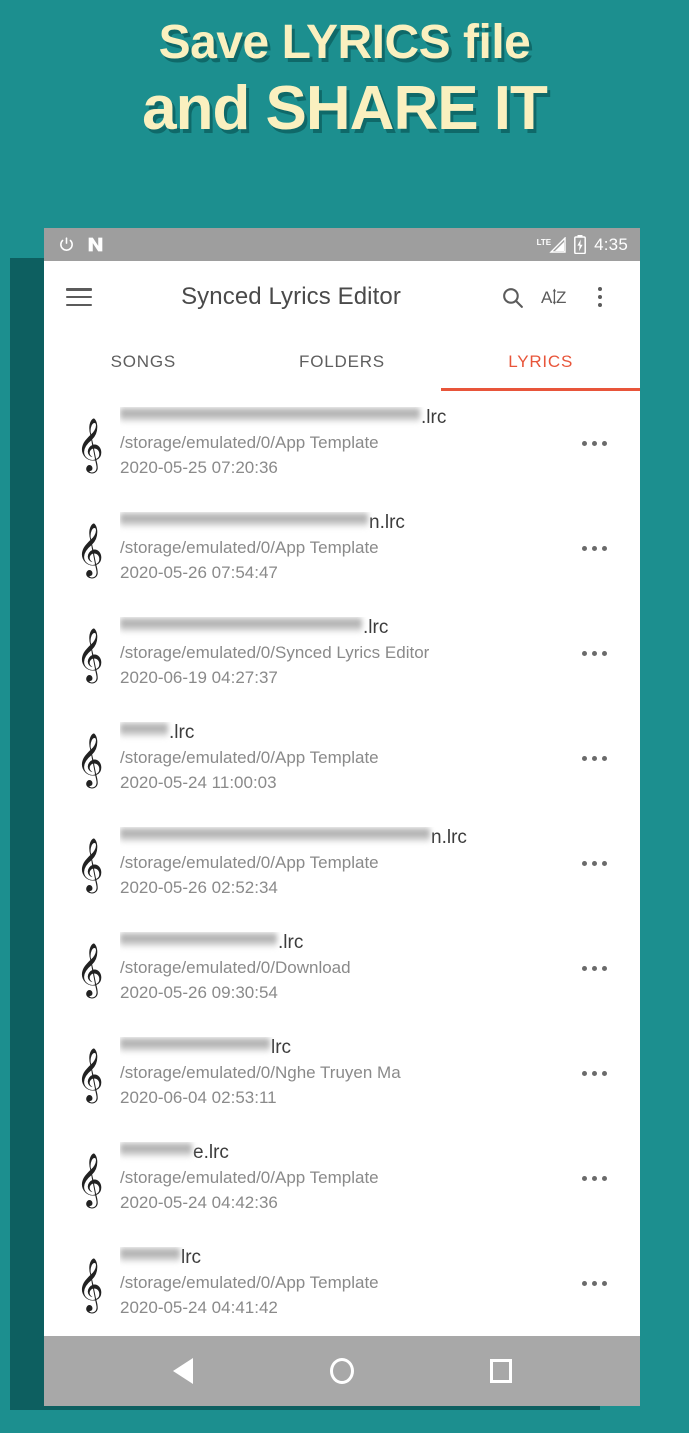  Describe the element at coordinates (501, 1371) in the screenshot. I see `recents-square-icon` at that location.